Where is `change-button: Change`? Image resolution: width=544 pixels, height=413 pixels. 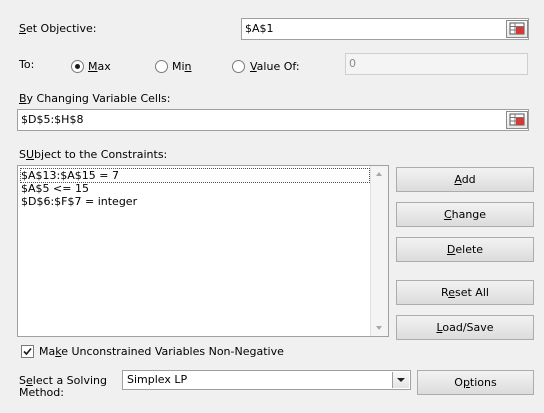
change-button: Change is located at coordinates (465, 214).